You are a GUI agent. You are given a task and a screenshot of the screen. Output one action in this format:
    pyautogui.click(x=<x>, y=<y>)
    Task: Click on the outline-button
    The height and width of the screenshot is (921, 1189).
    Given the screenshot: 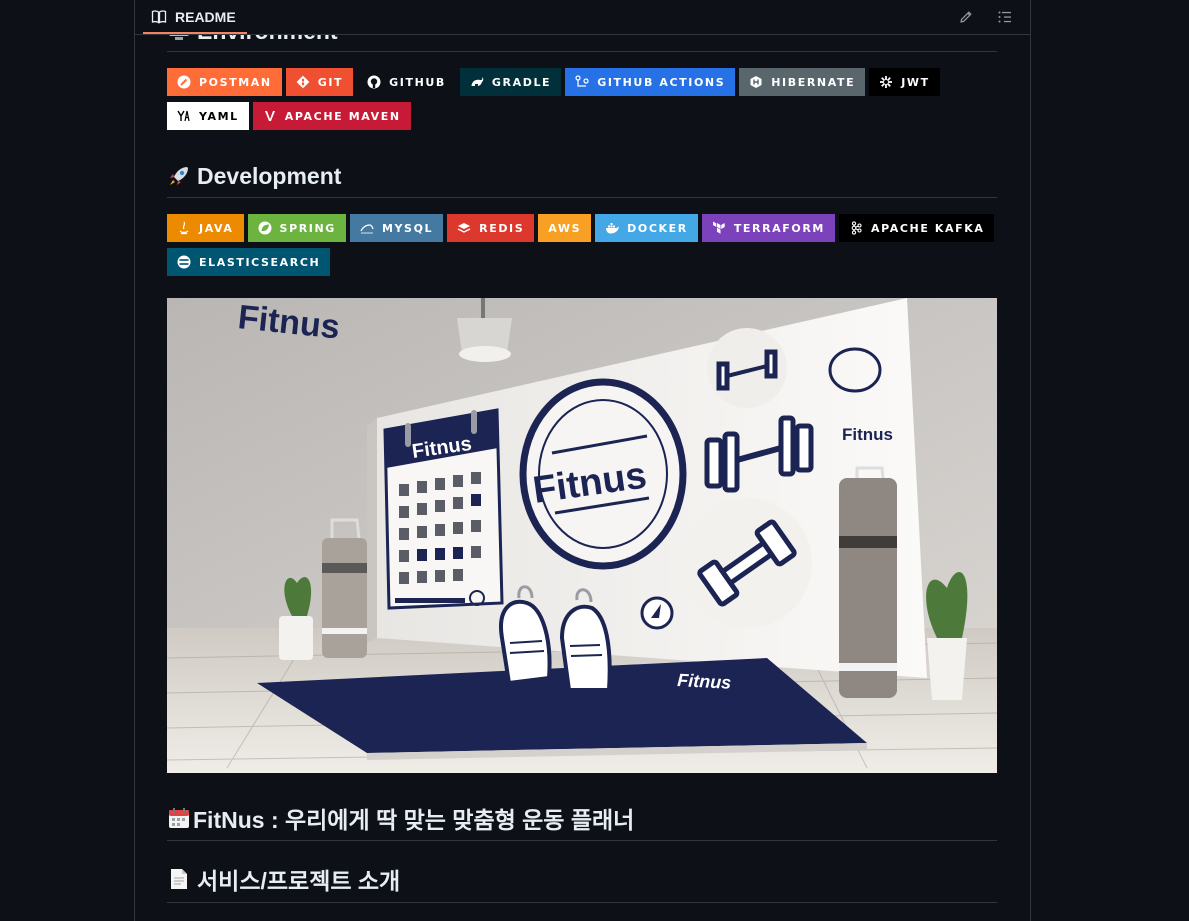 What is the action you would take?
    pyautogui.click(x=1005, y=17)
    